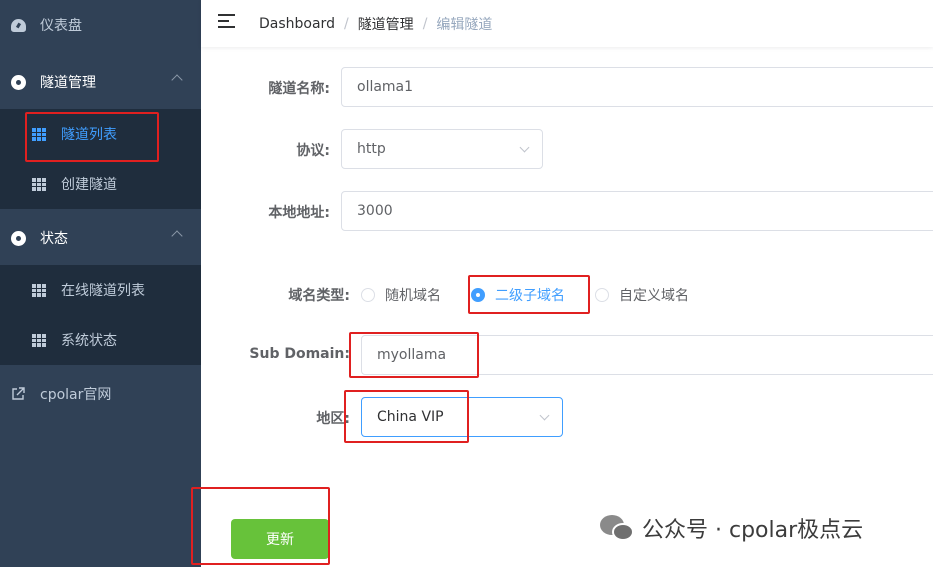 The image size is (933, 567). I want to click on navbar: Dashboard / 隧道管理 / 编辑隧道, so click(567, 23).